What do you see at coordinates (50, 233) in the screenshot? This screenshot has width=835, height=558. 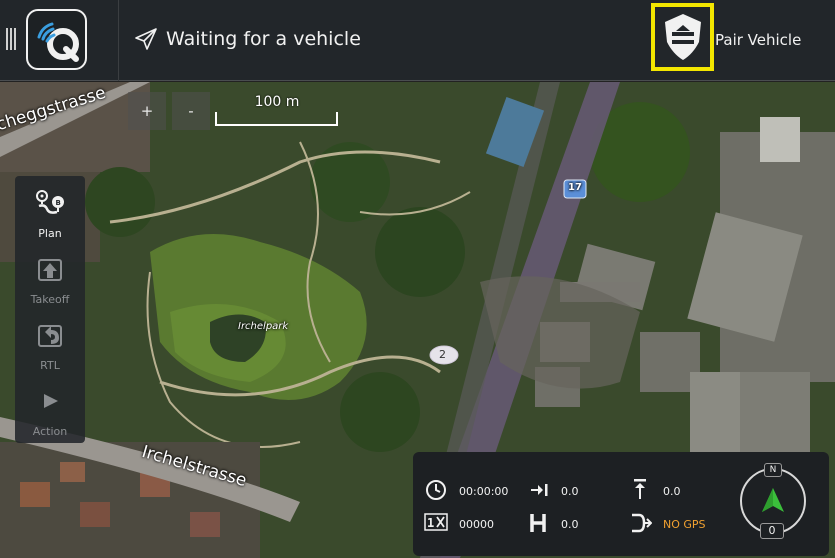 I see `tool-plan-label: Plan` at bounding box center [50, 233].